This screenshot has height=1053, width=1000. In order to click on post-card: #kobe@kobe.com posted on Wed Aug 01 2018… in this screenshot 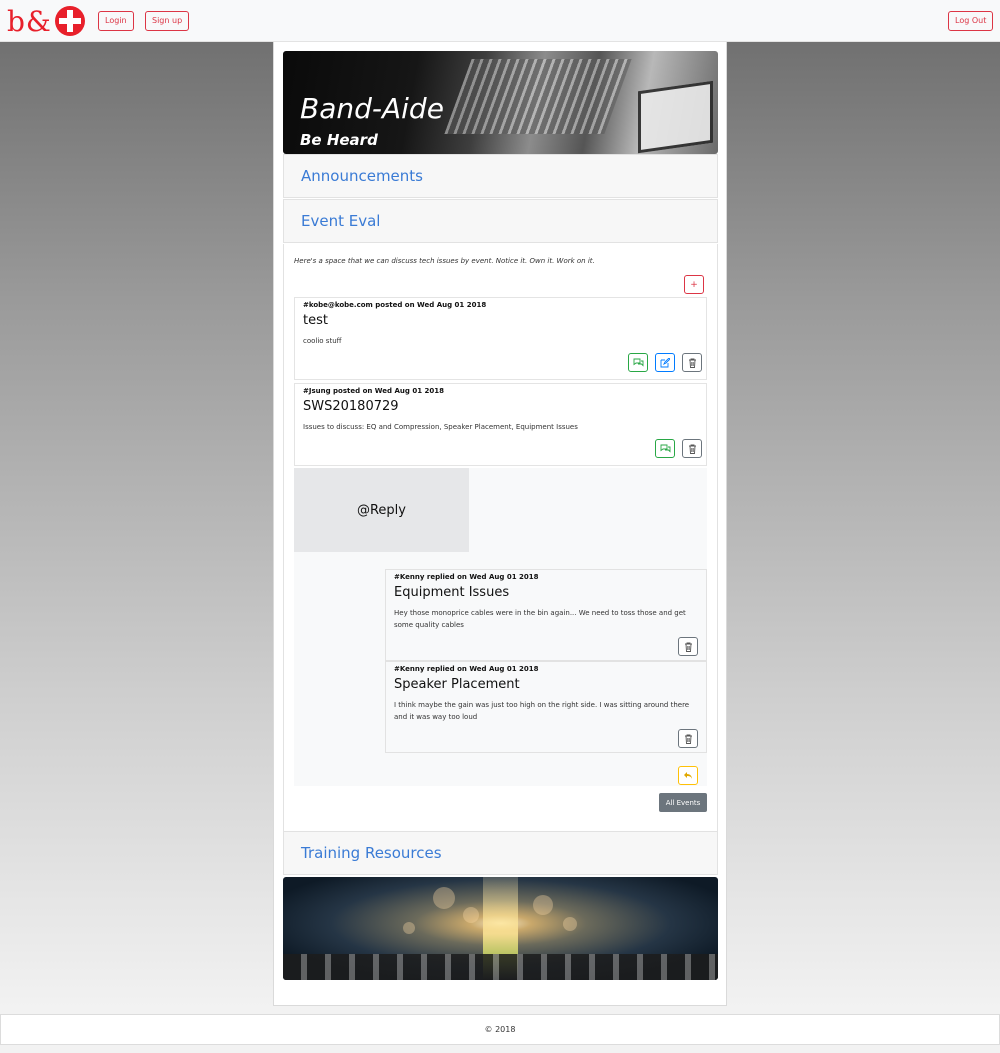, I will do `click(500, 338)`.